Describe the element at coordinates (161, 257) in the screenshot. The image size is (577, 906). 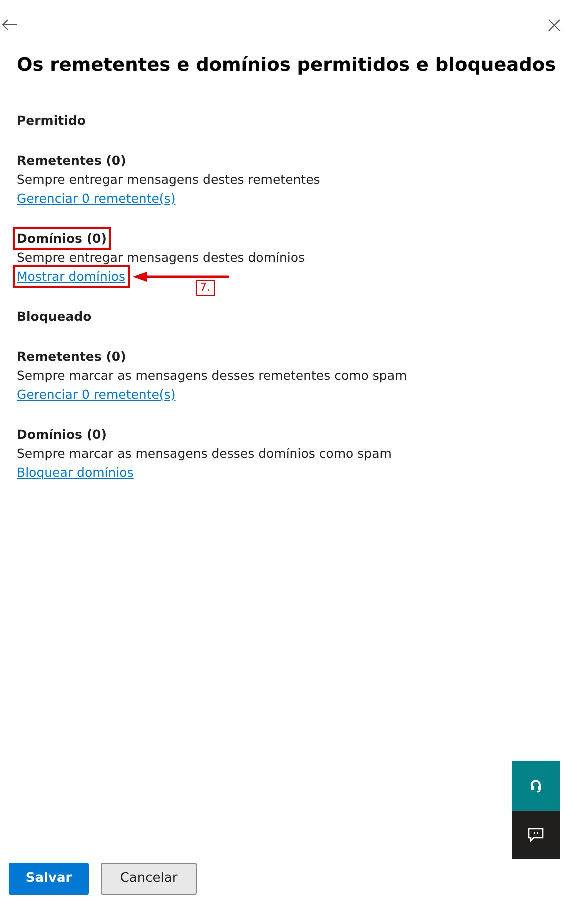
I see `description: Sempre entregar mensagens destes domínios` at that location.